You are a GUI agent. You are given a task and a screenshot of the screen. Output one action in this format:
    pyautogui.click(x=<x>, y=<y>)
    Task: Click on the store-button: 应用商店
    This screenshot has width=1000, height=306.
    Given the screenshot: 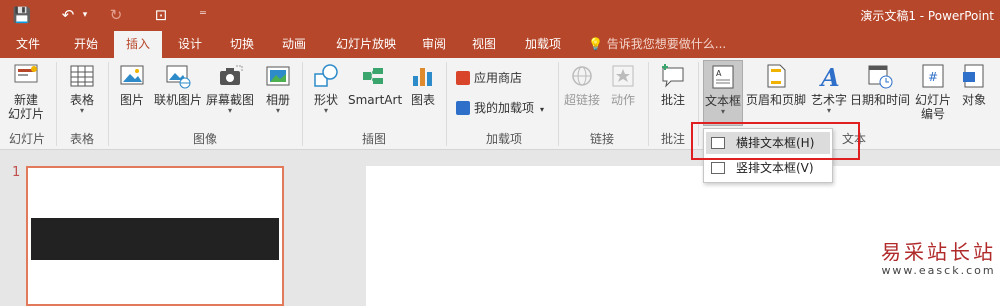 What is the action you would take?
    pyautogui.click(x=489, y=78)
    